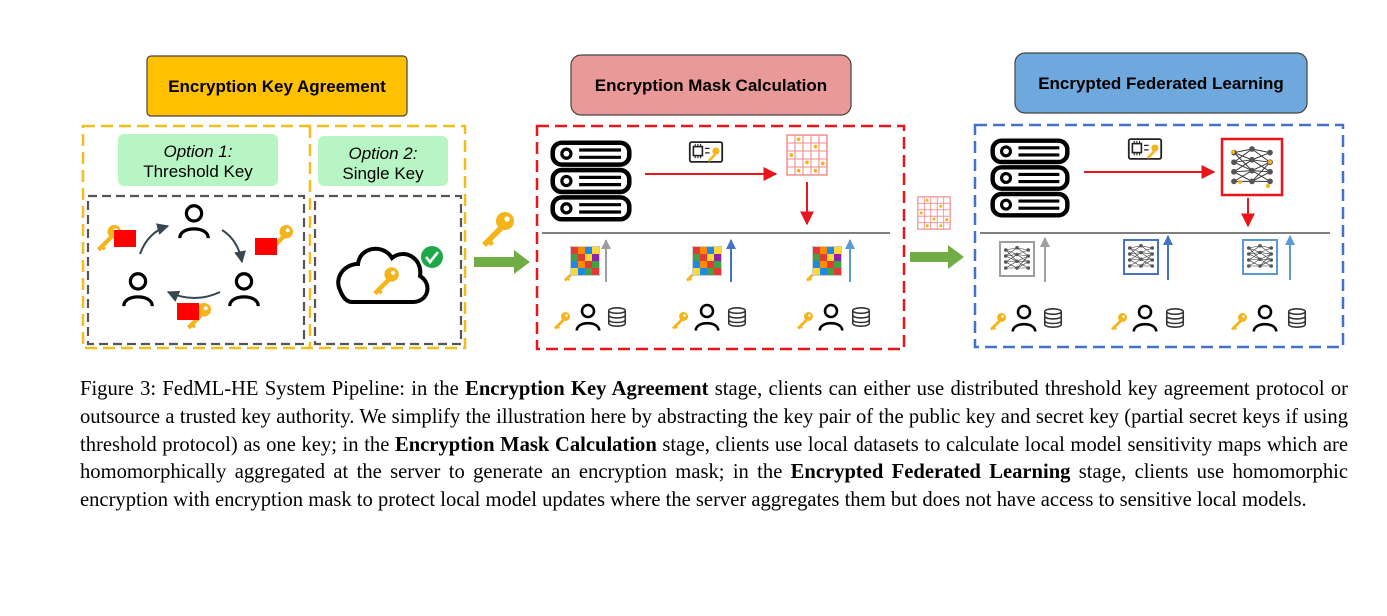 This screenshot has width=1387, height=616. What do you see at coordinates (525, 444) in the screenshot?
I see `caption-bold-stage2: Encryption Mask Calculation` at bounding box center [525, 444].